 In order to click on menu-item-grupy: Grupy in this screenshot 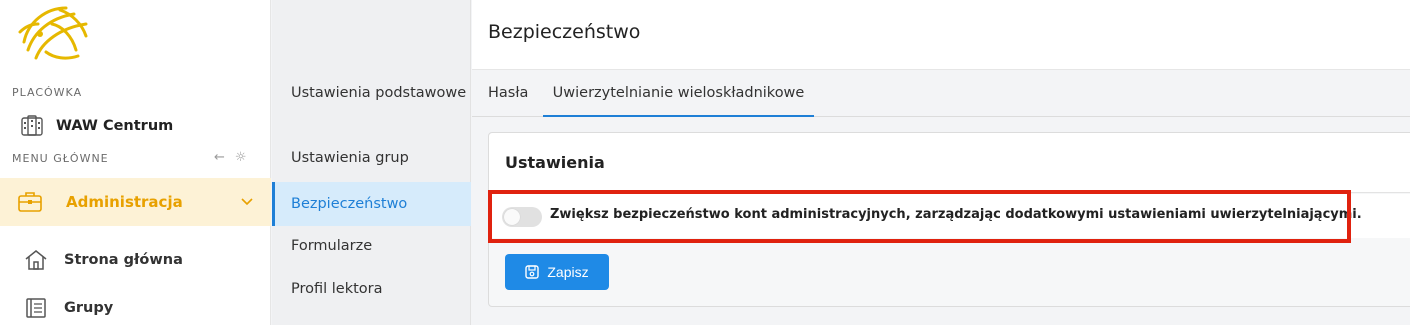, I will do `click(135, 306)`.